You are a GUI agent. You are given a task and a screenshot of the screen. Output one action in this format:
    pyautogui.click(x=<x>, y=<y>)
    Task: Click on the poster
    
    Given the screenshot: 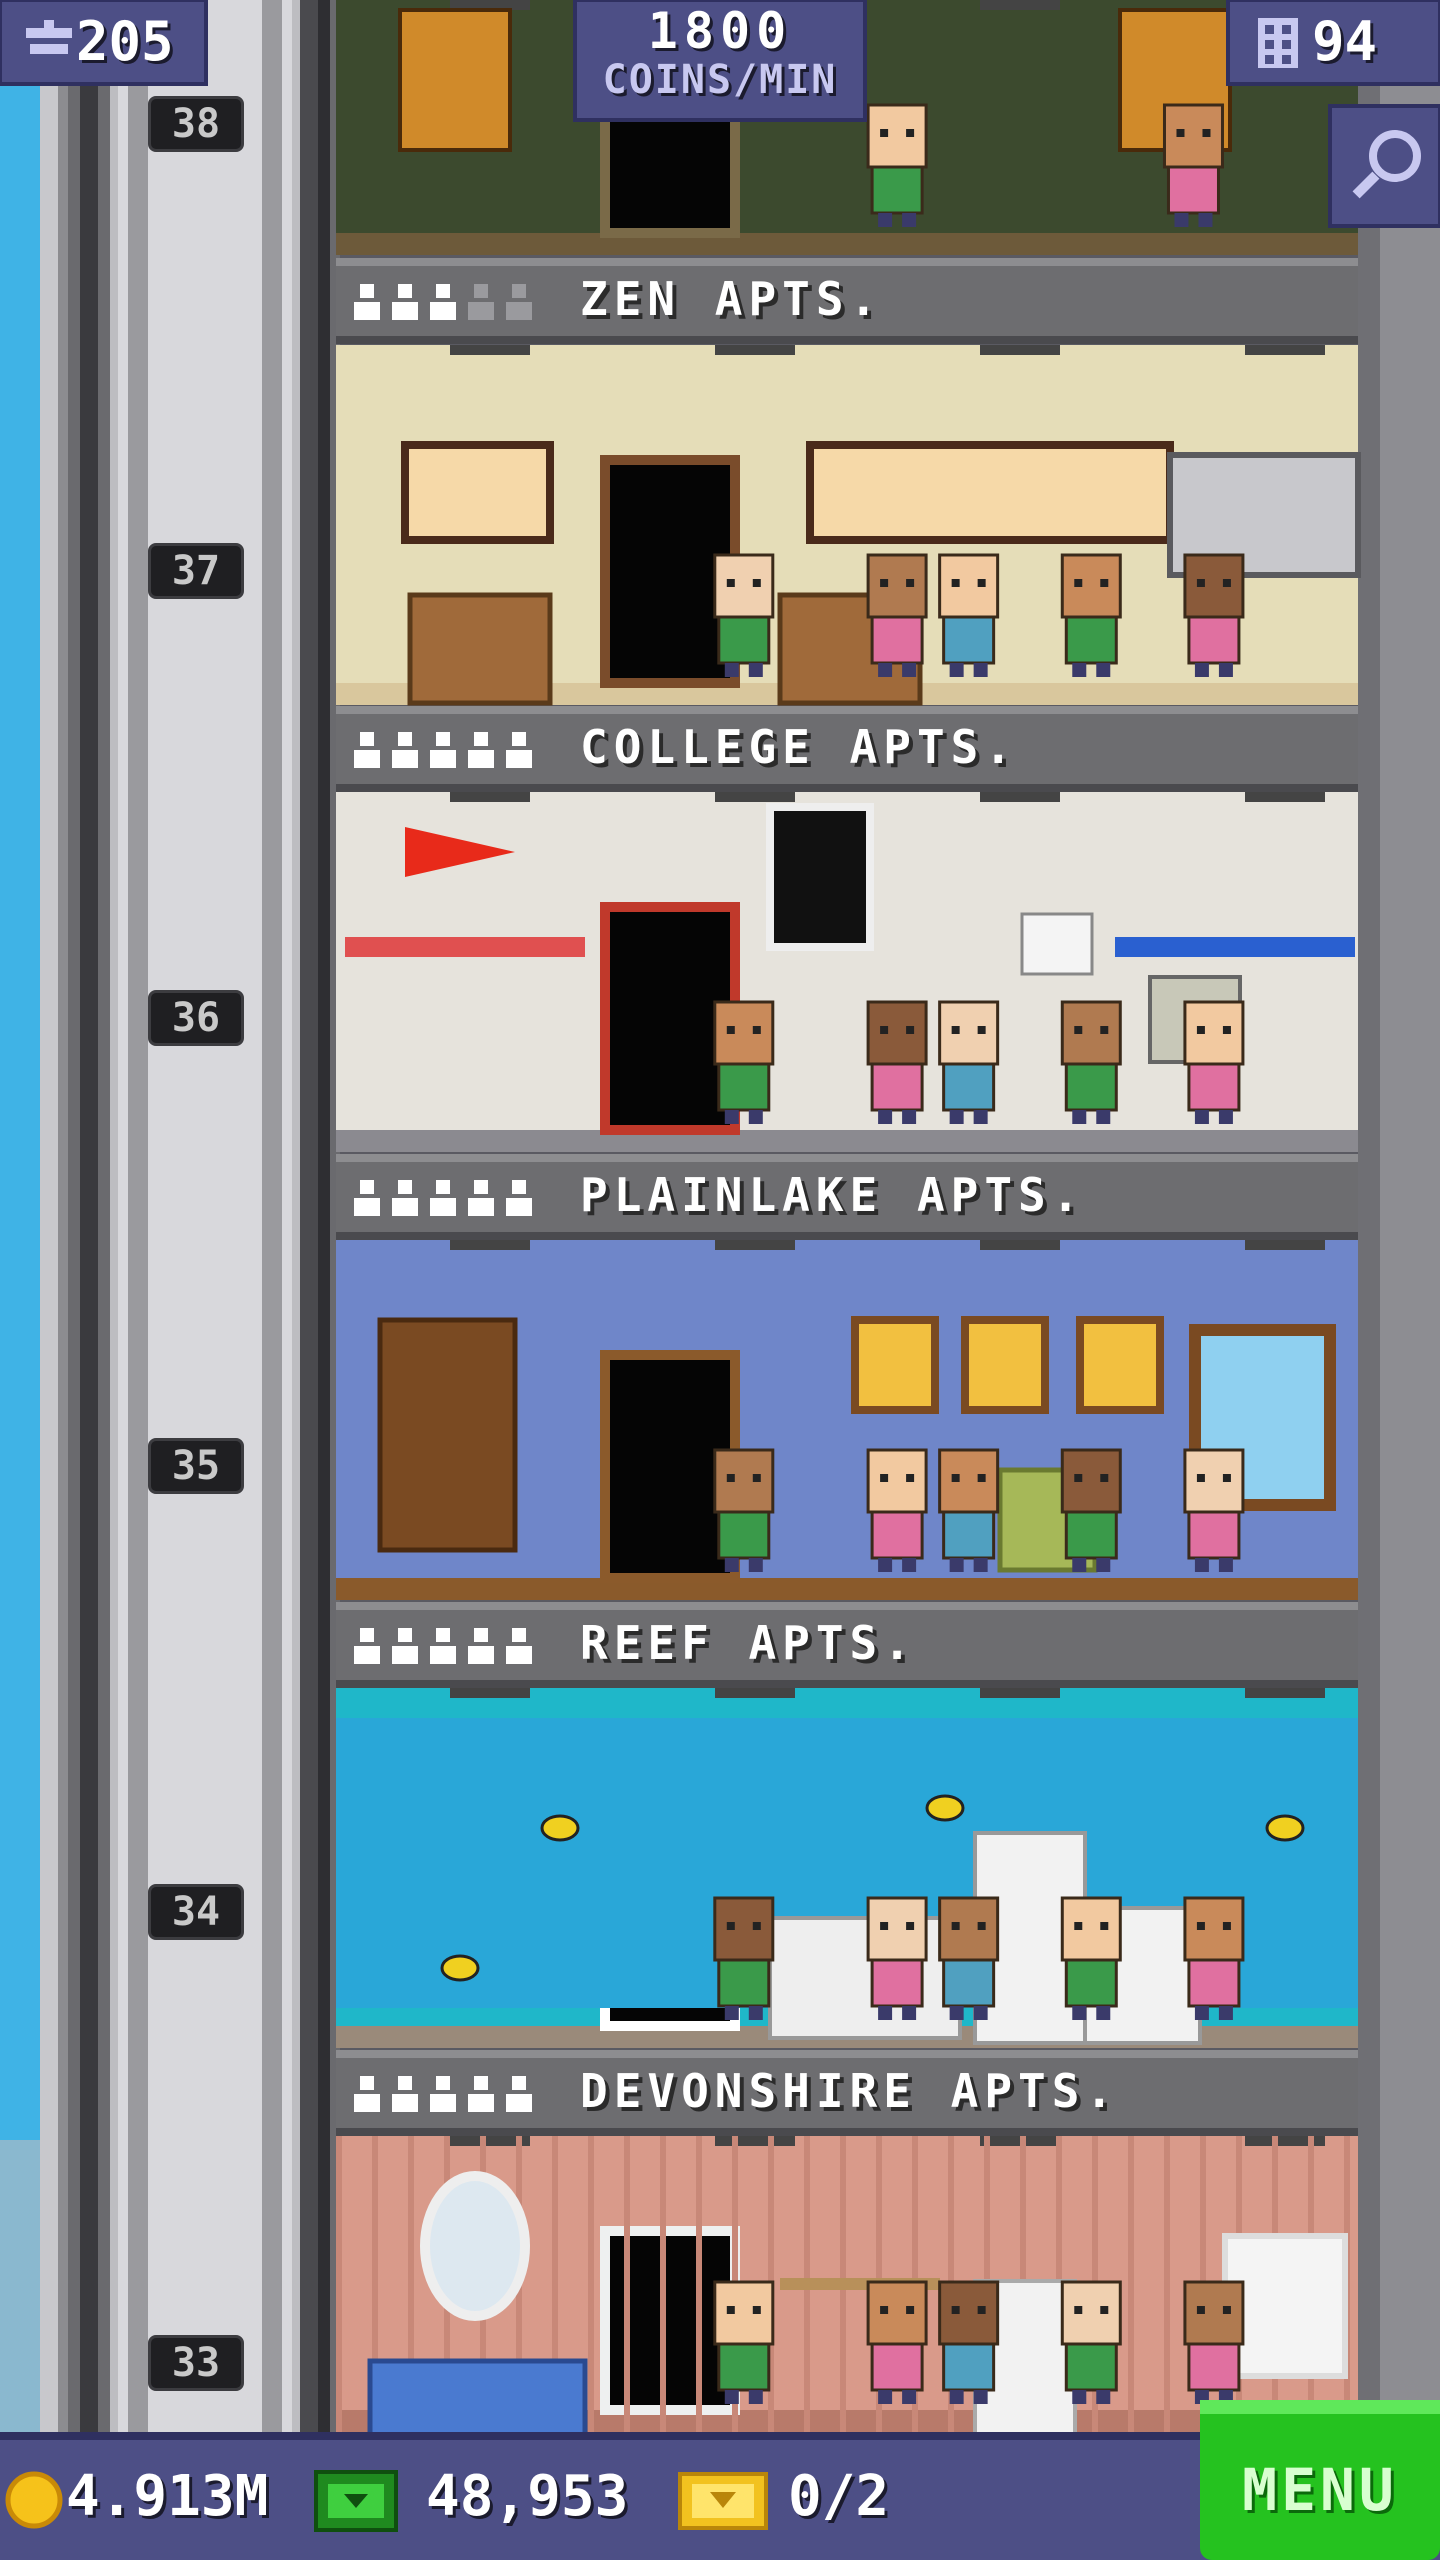 What is the action you would take?
    pyautogui.click(x=820, y=877)
    